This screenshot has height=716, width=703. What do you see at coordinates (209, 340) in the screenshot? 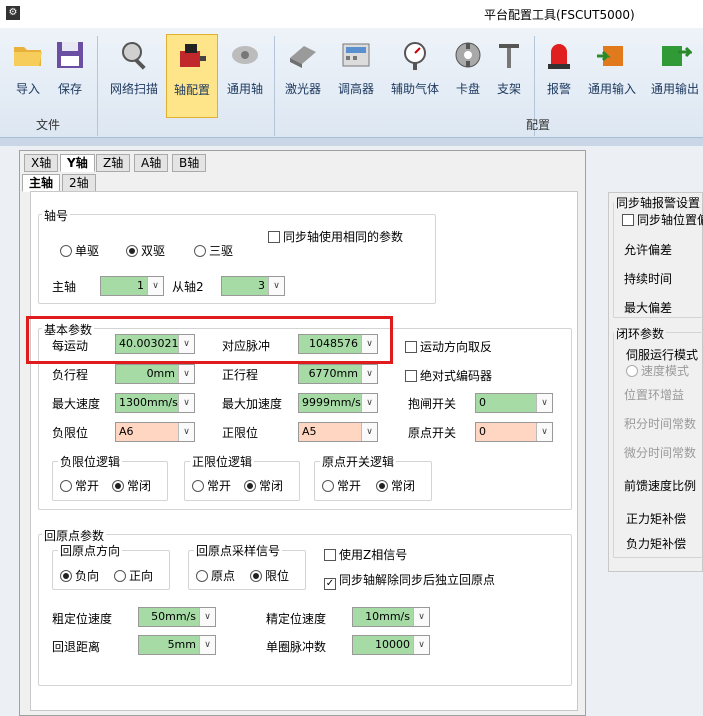
I see `highlight-box` at bounding box center [209, 340].